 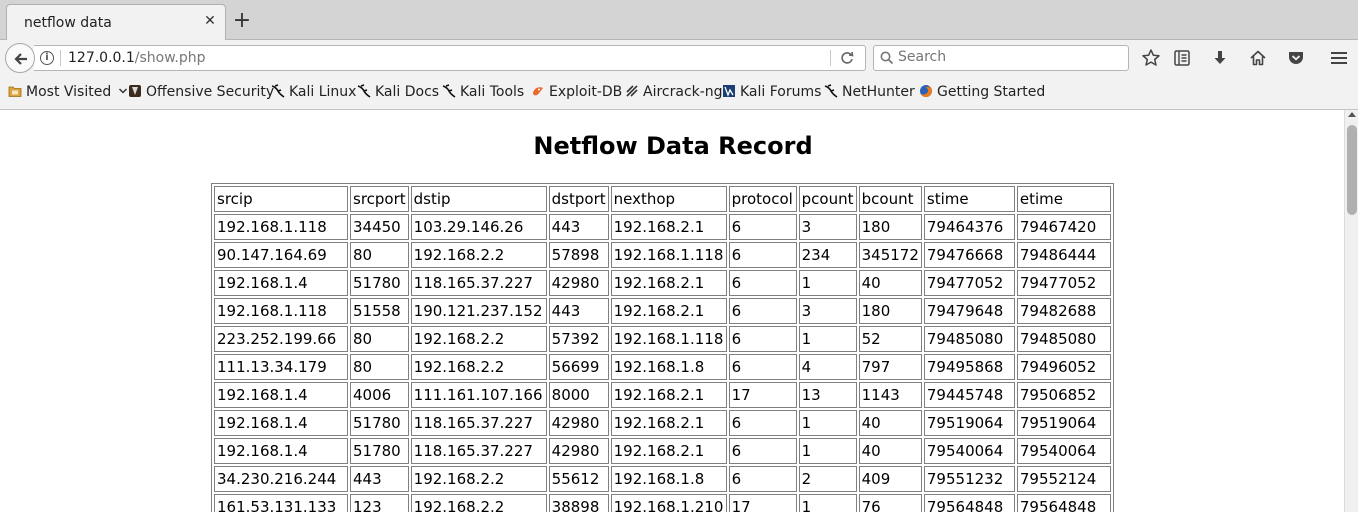 I want to click on bookmark-kali-docs: Kali Docs, so click(x=398, y=93).